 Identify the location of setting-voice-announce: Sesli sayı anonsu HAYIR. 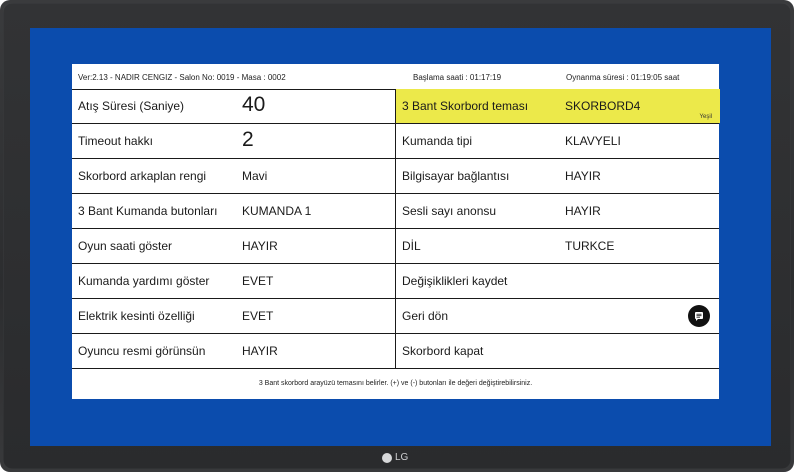
(557, 211).